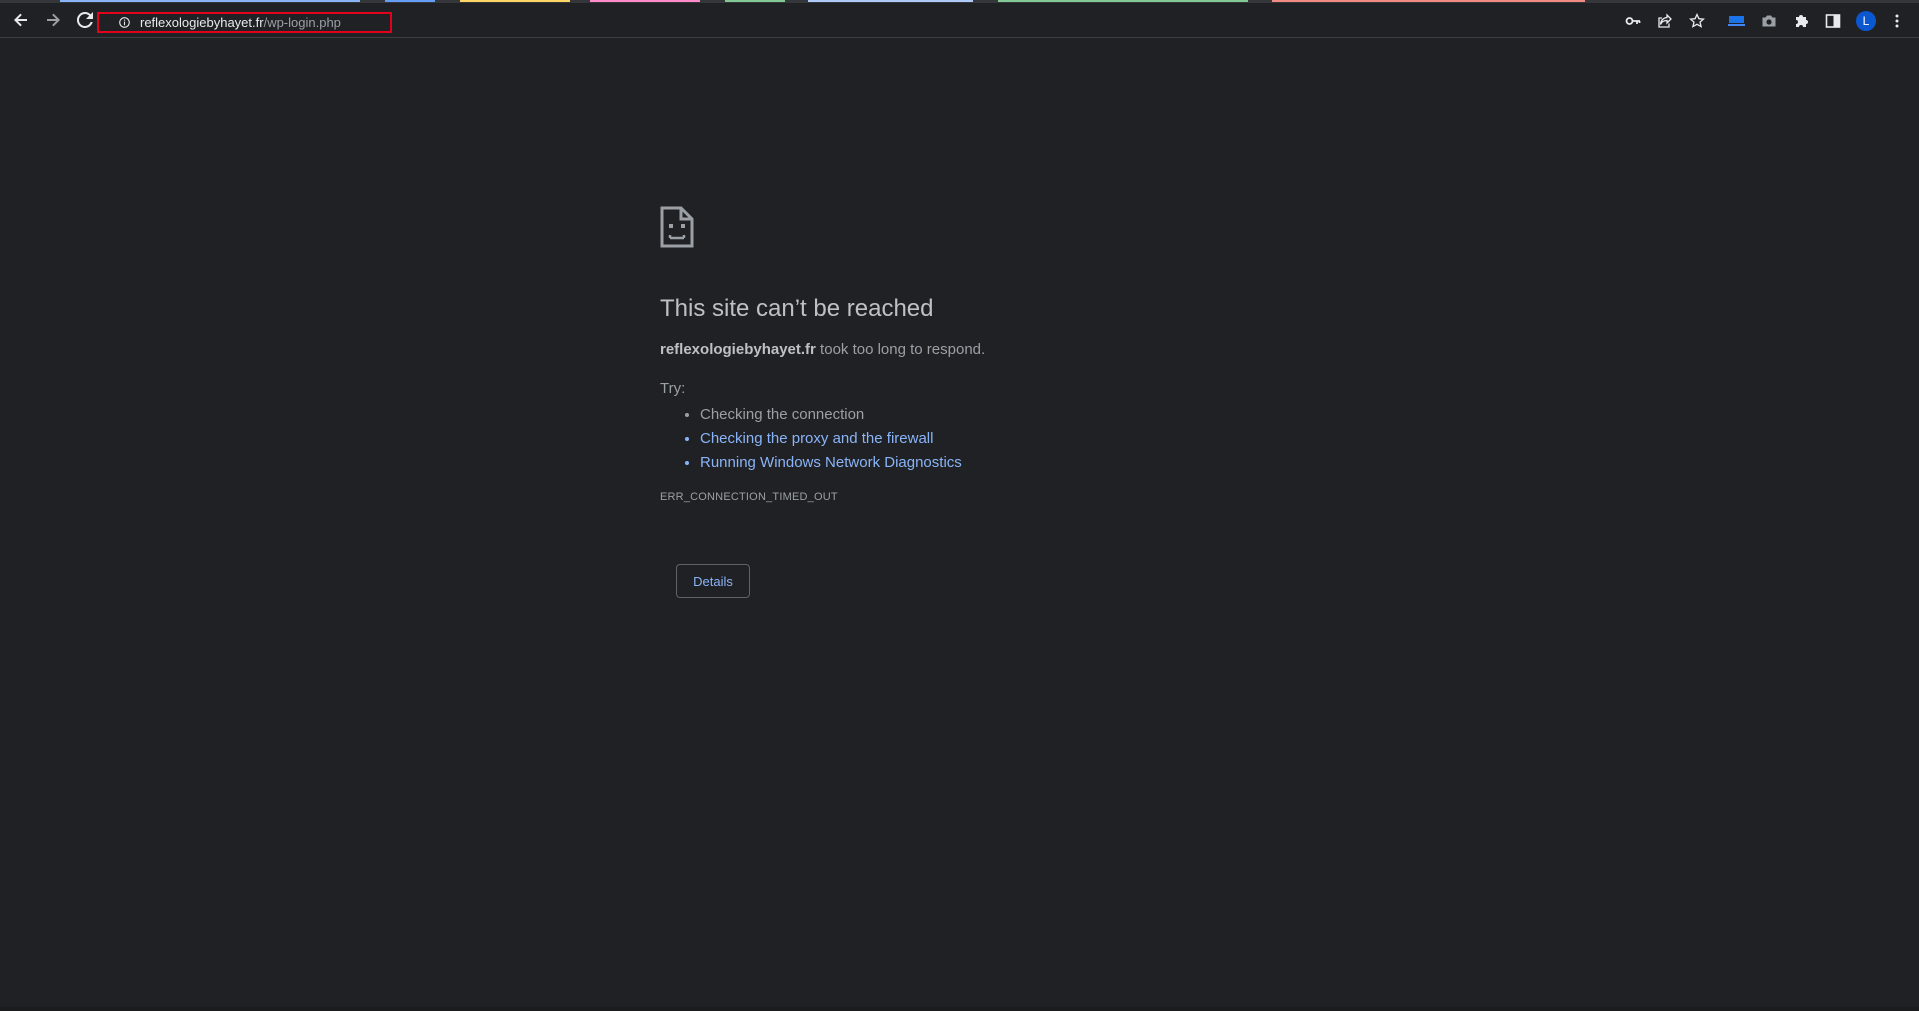  What do you see at coordinates (959, 1009) in the screenshot?
I see `bottom-edge` at bounding box center [959, 1009].